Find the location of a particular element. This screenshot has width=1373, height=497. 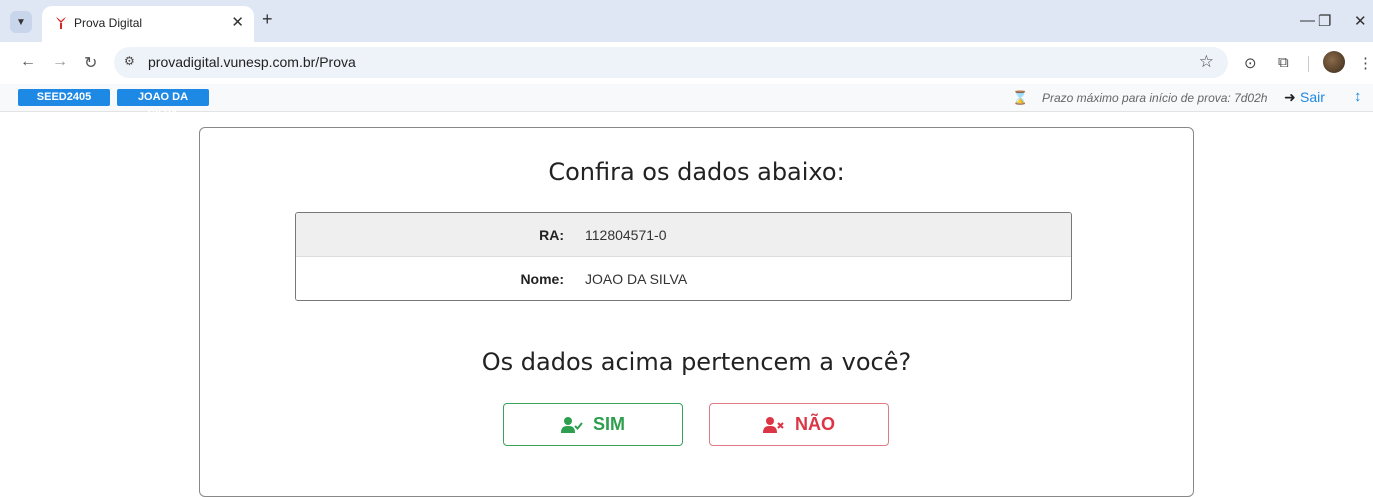

vertical-resize-icon: ↕ is located at coordinates (1358, 96).